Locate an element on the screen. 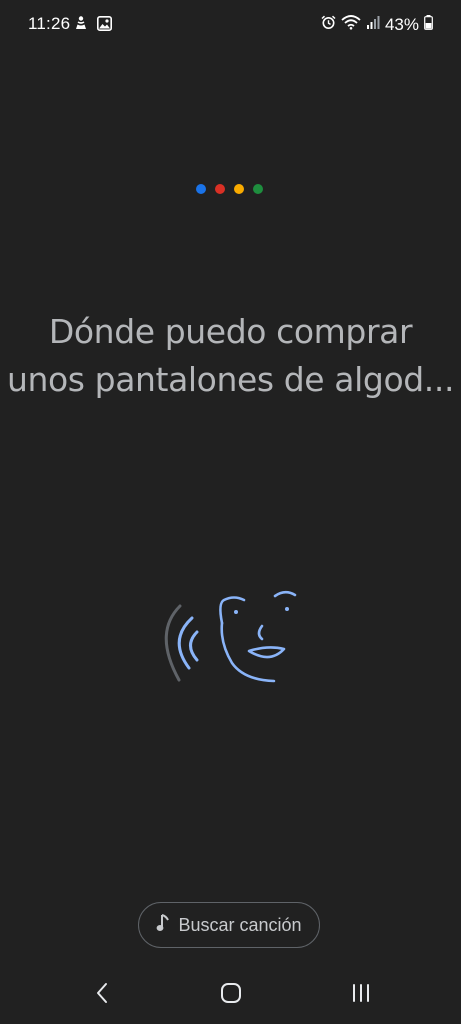 Image resolution: width=461 pixels, height=1024 pixels. music-note-icon is located at coordinates (163, 925).